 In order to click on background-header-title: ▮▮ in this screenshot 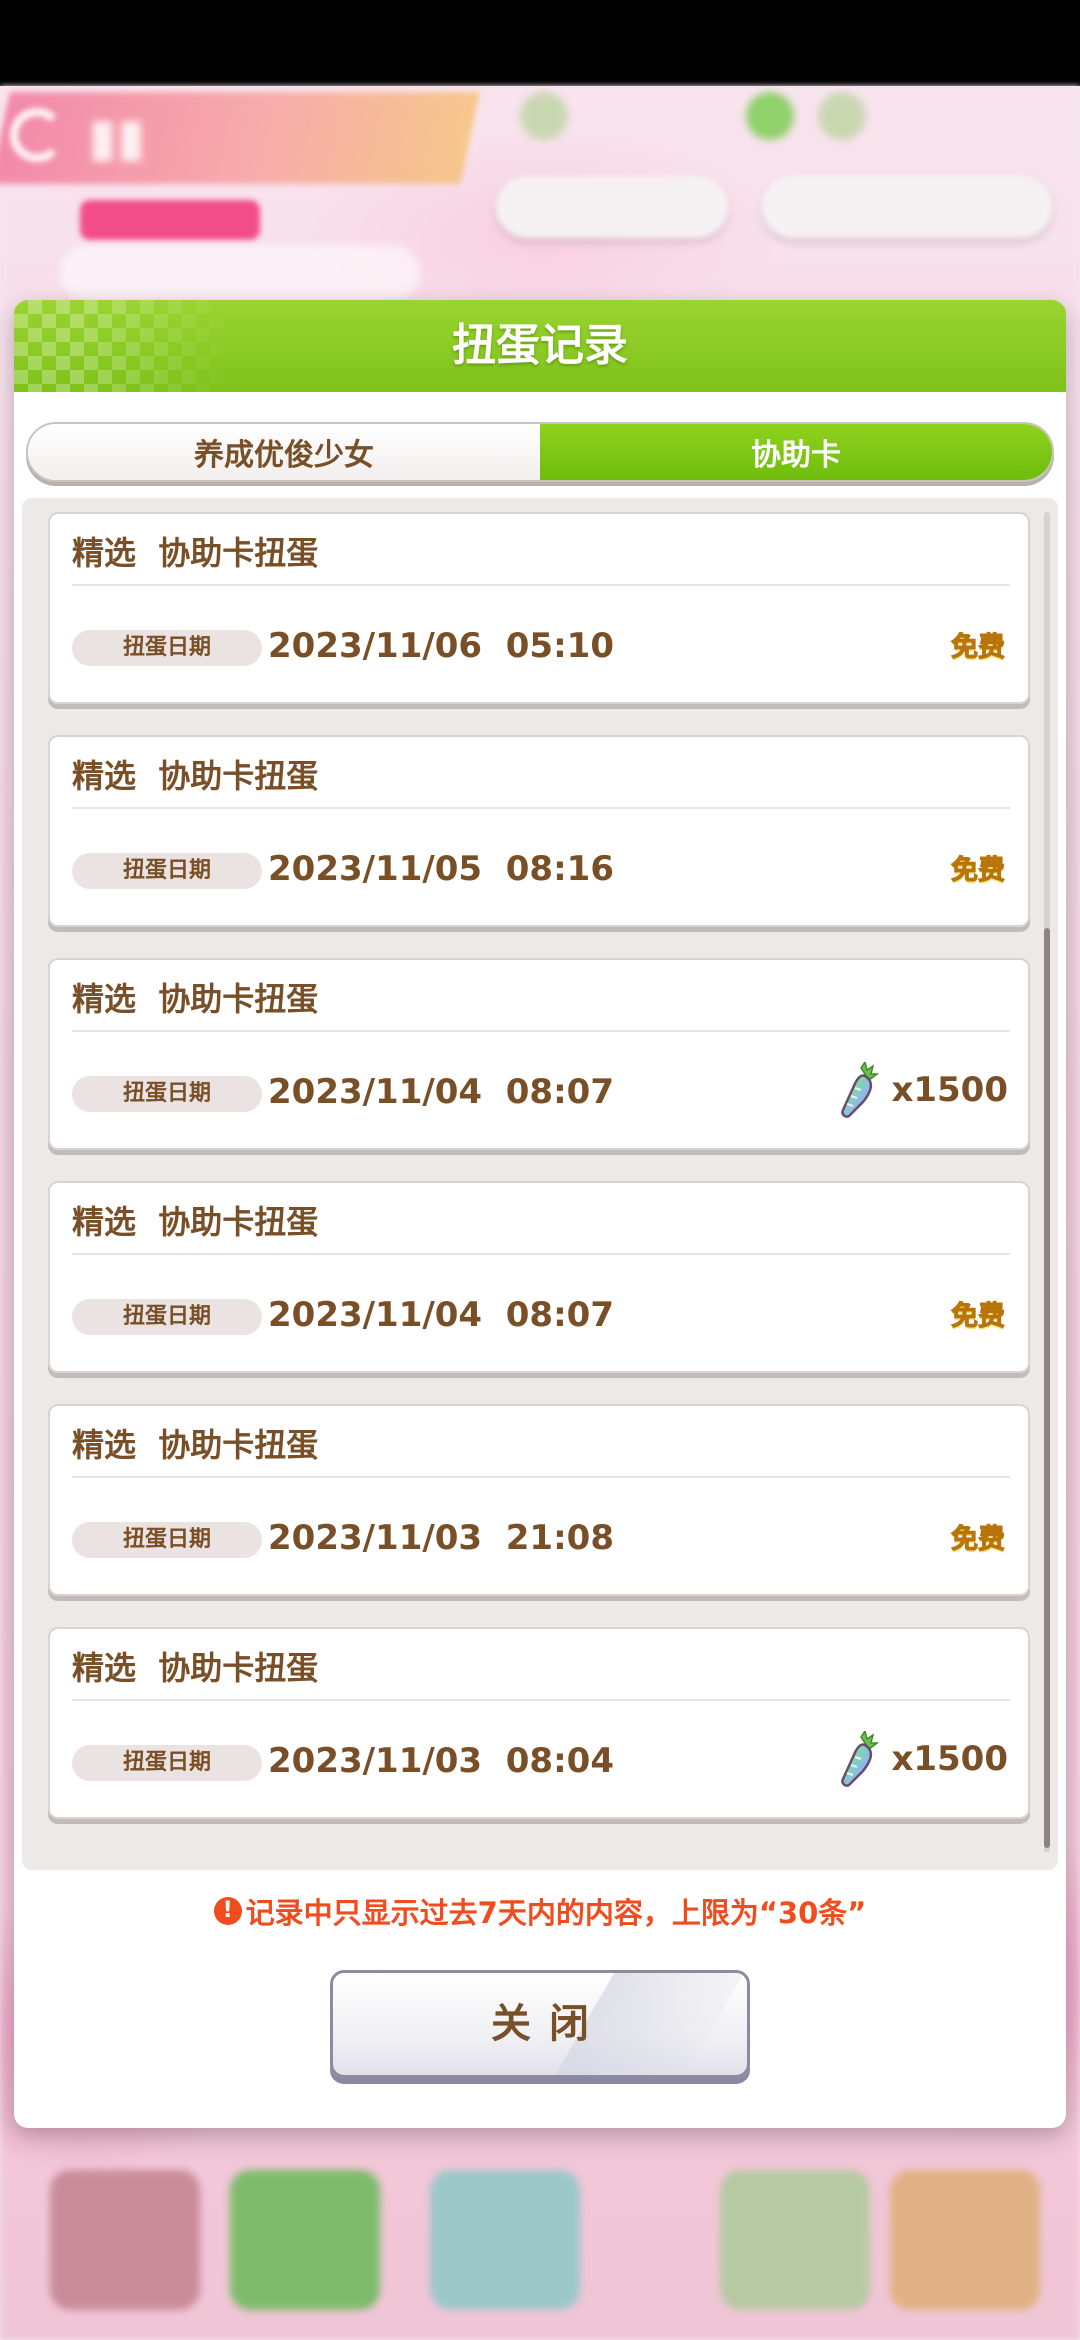, I will do `click(117, 138)`.